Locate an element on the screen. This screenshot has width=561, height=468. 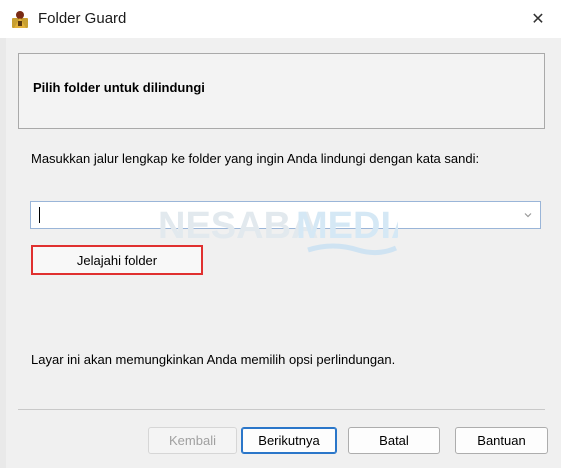
cancel-button: Batal is located at coordinates (394, 440).